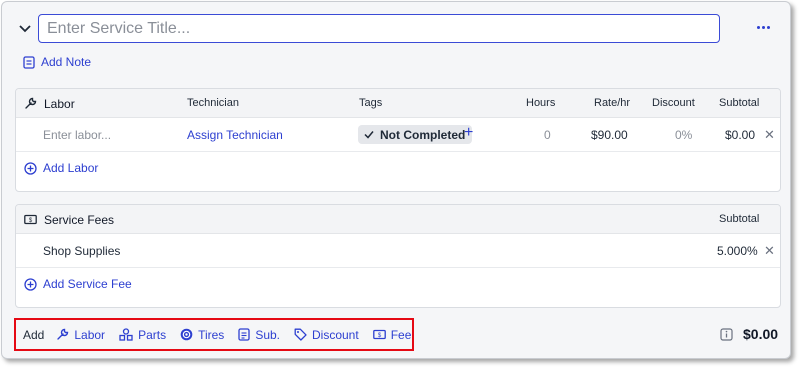 The width and height of the screenshot is (800, 368). What do you see at coordinates (244, 334) in the screenshot?
I see `sublet-icon` at bounding box center [244, 334].